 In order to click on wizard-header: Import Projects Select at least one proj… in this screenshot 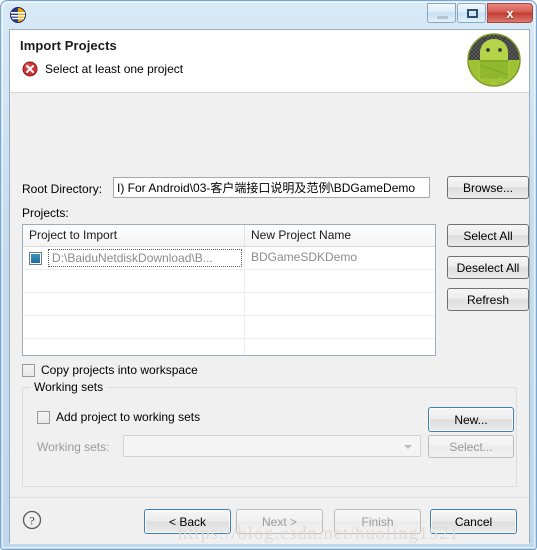, I will do `click(269, 61)`.